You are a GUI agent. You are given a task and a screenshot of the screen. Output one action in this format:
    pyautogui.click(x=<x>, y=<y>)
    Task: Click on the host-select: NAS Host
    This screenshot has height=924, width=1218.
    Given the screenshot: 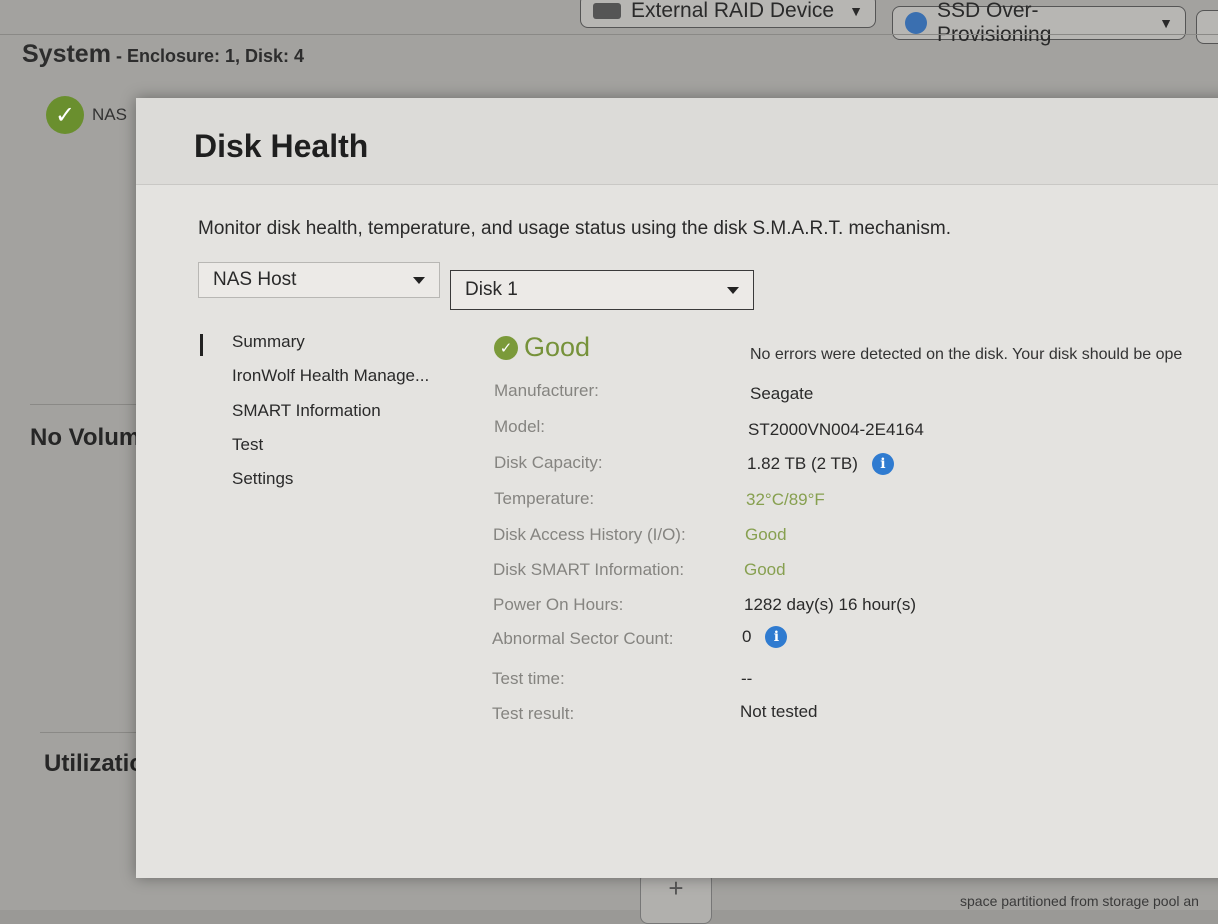 What is the action you would take?
    pyautogui.click(x=319, y=280)
    